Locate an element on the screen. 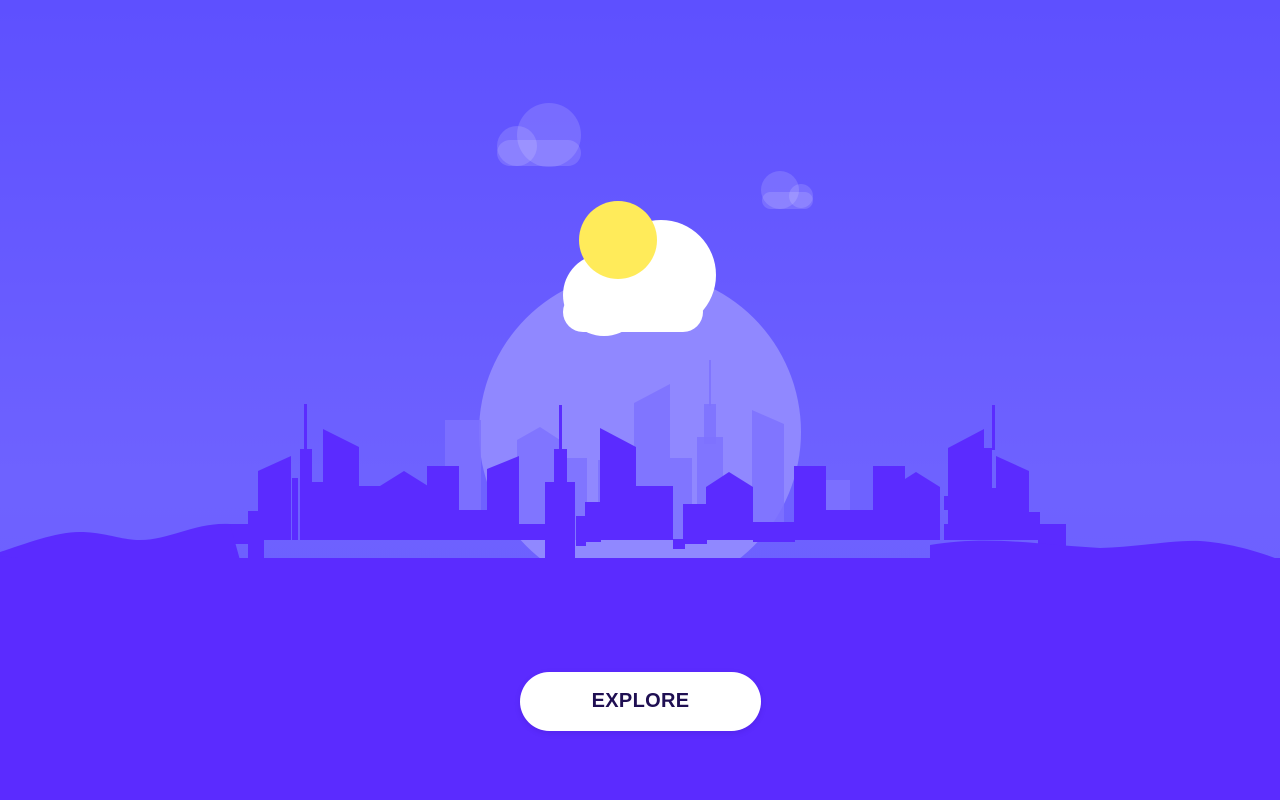 The width and height of the screenshot is (1280, 800). sun-icon is located at coordinates (618, 240).